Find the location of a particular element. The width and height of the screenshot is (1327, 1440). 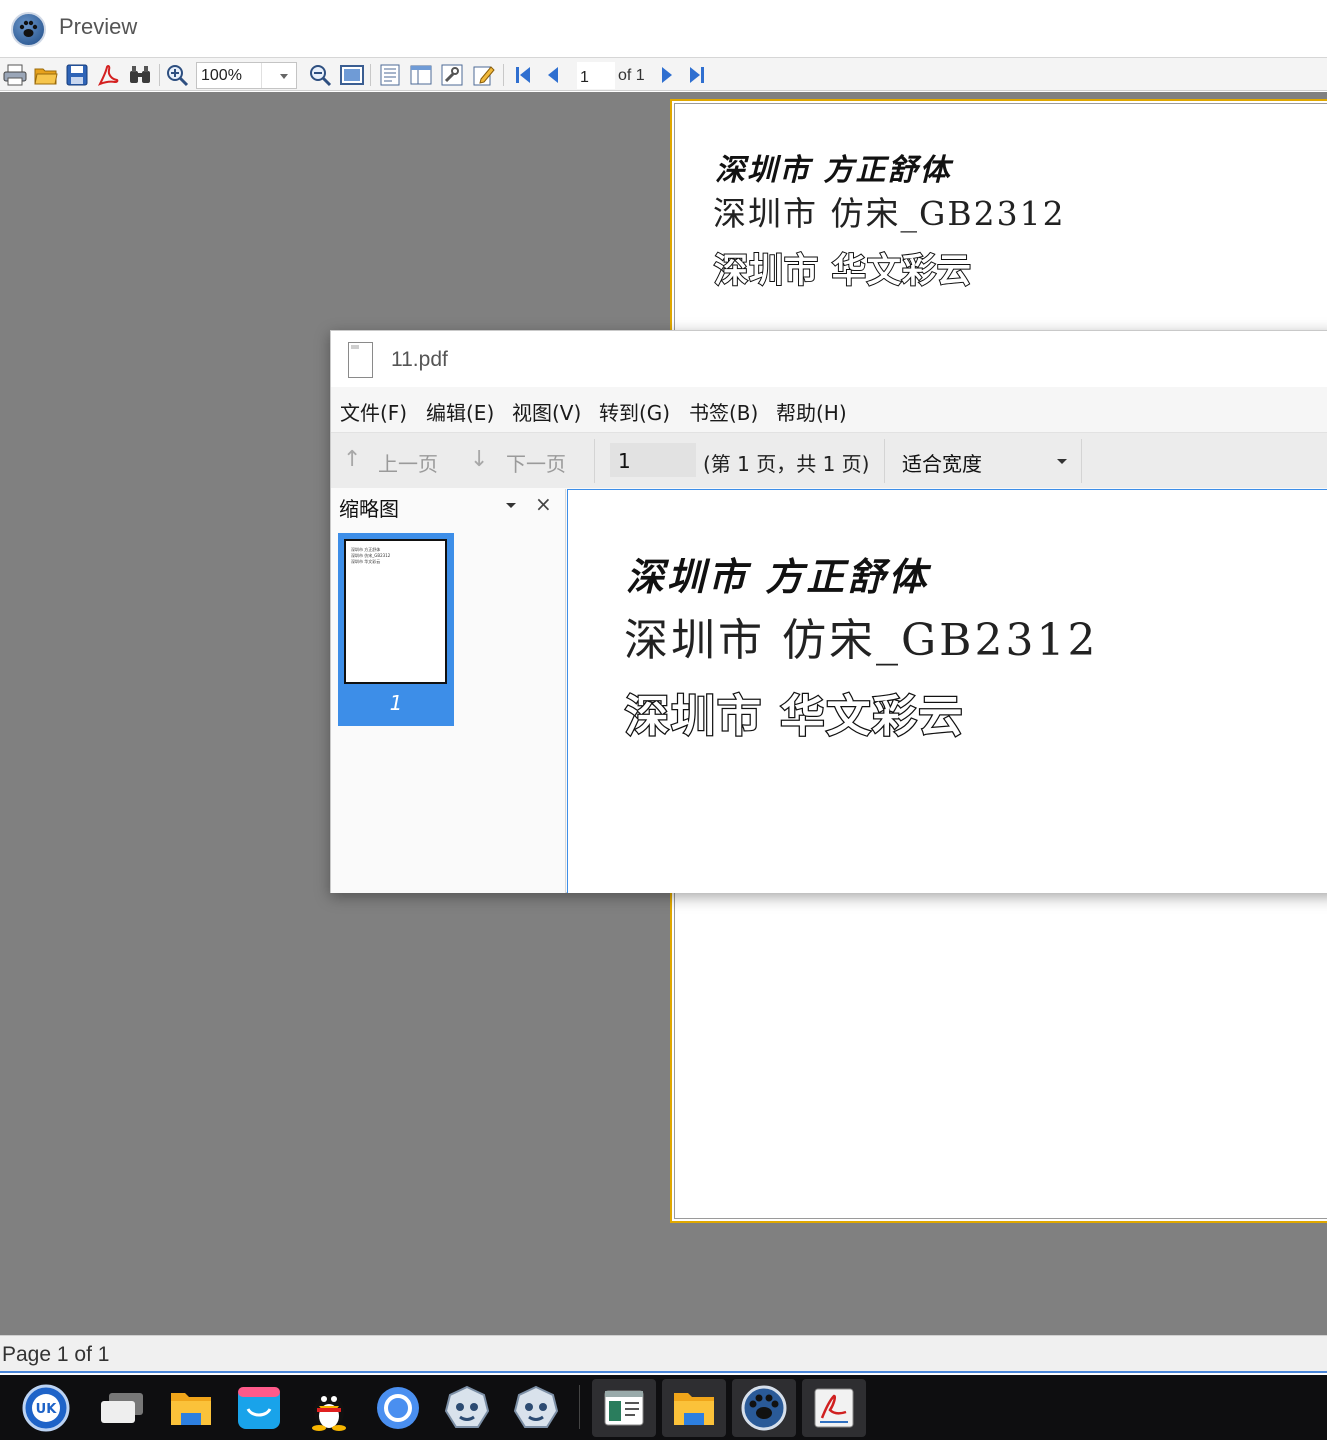

svg-text: UK is located at coordinates (47, 1409).